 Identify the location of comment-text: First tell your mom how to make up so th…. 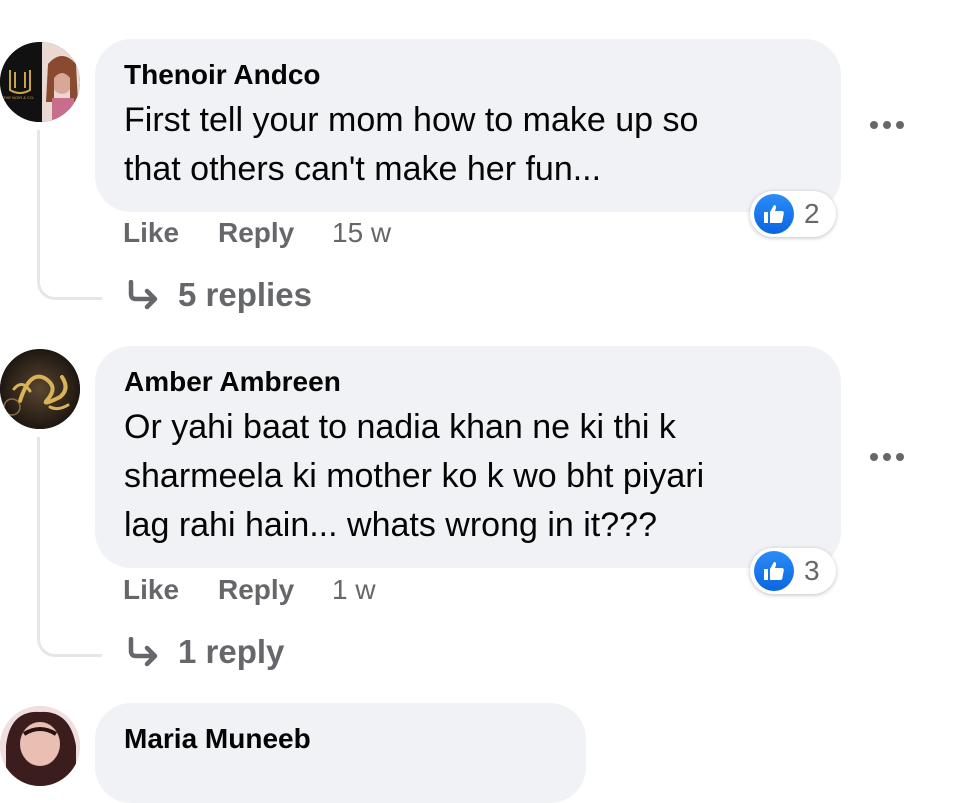
(411, 145).